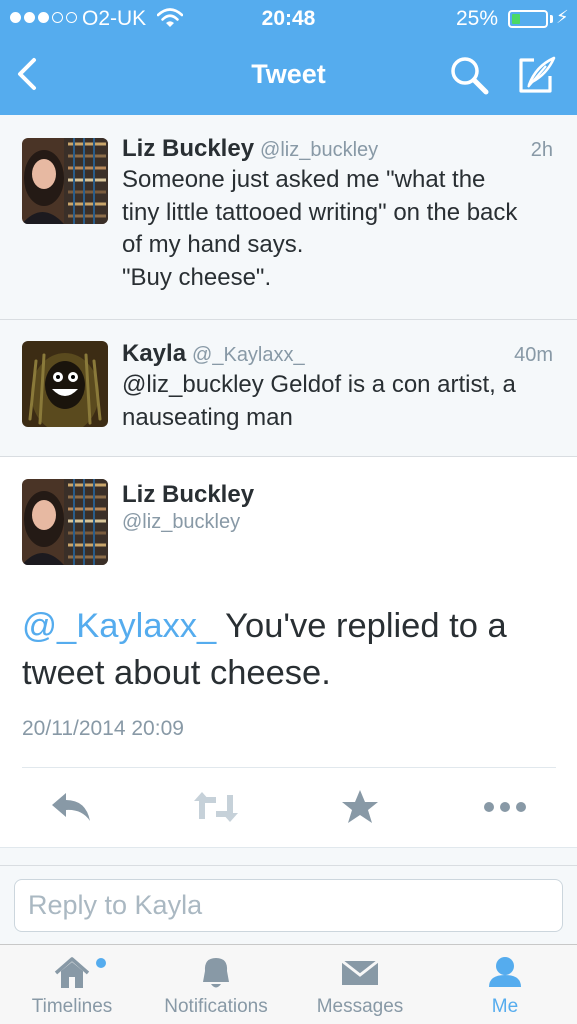 The image size is (577, 1024). I want to click on tab-label: Me, so click(505, 1006).